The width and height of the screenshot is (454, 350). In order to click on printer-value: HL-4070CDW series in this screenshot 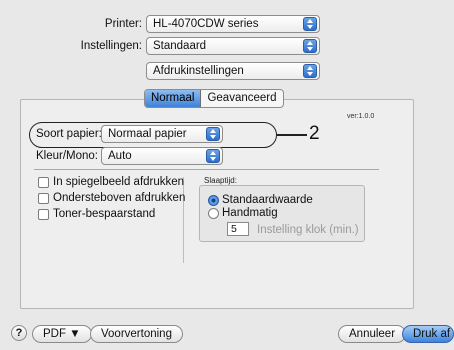, I will do `click(206, 24)`.